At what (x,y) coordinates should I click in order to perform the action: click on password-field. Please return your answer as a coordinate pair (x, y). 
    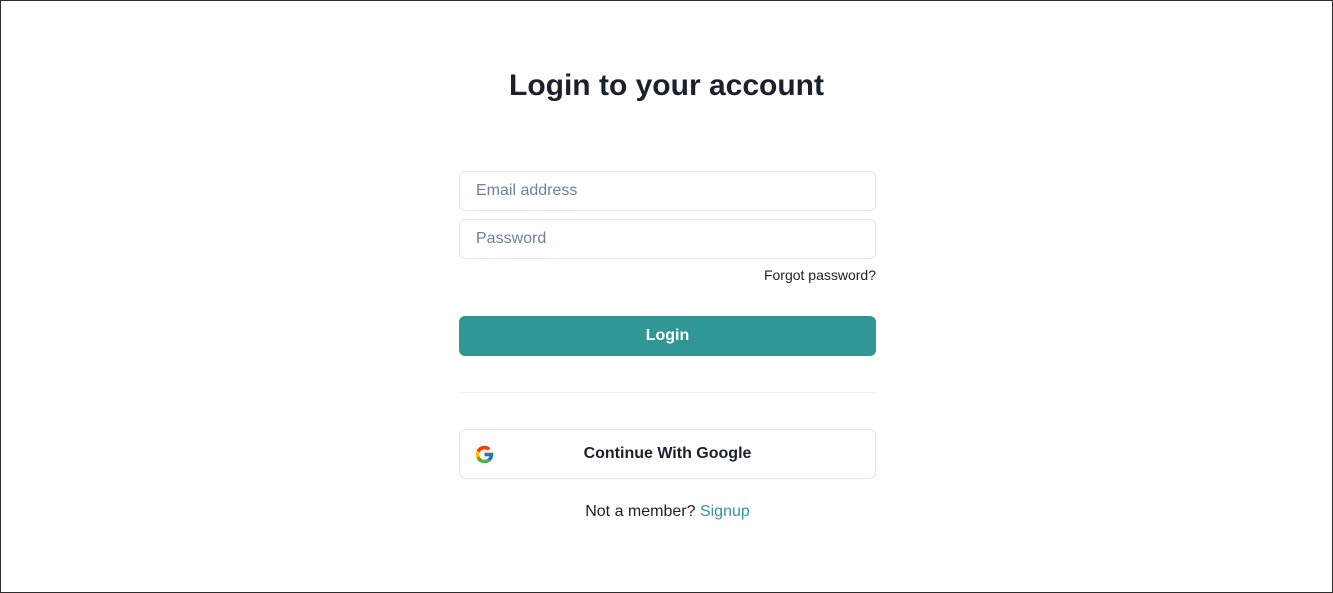
    Looking at the image, I should click on (667, 239).